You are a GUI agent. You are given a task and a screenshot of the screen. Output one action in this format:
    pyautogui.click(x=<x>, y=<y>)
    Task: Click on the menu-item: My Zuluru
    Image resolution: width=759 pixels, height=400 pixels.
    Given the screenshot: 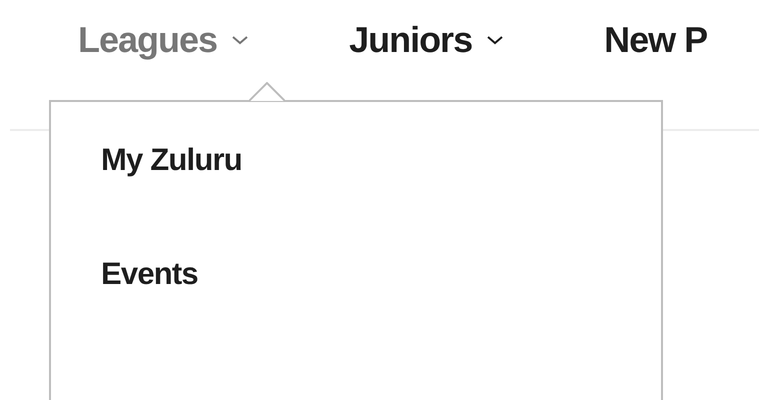 What is the action you would take?
    pyautogui.click(x=171, y=160)
    